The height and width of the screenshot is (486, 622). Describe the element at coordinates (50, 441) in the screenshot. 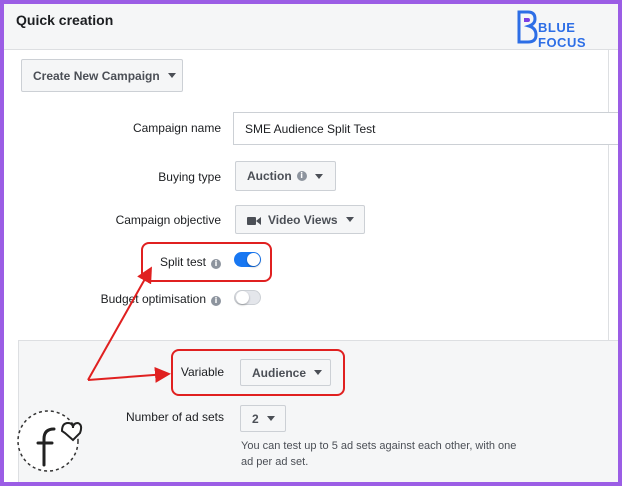

I see `facebook-heart-badge` at that location.